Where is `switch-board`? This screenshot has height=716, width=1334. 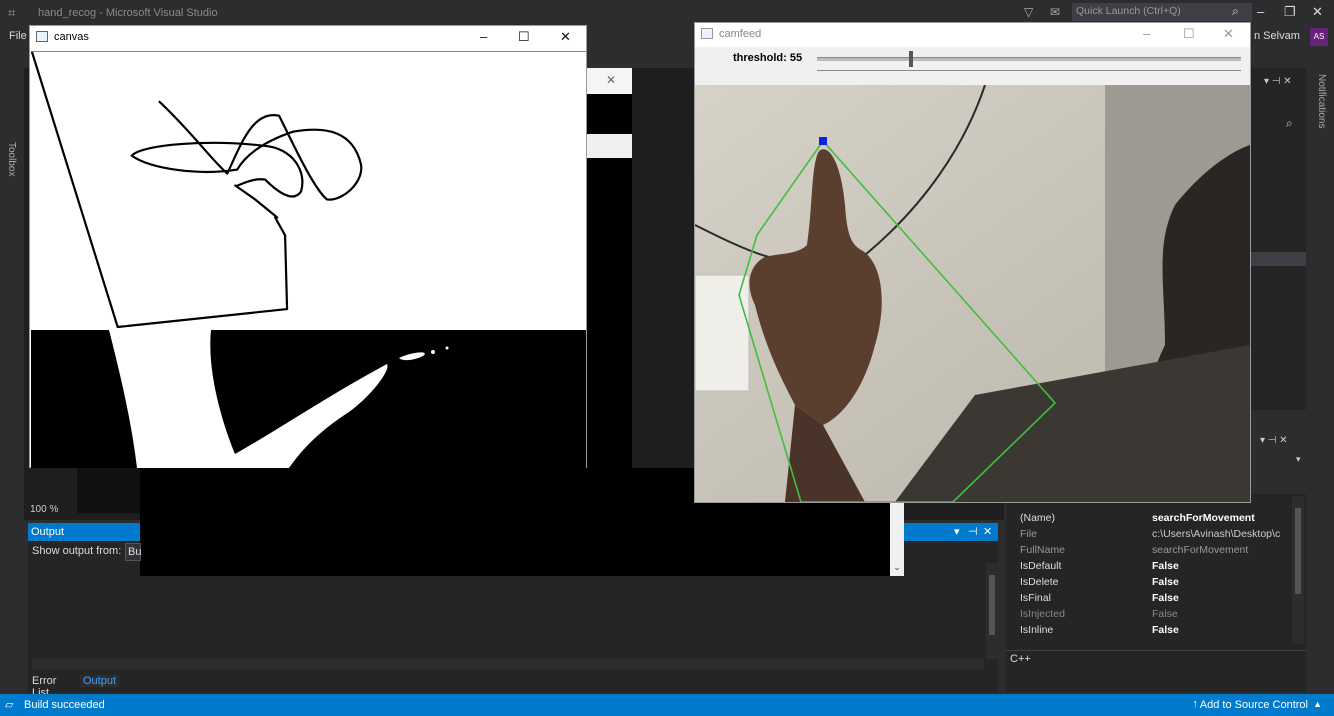 switch-board is located at coordinates (722, 333).